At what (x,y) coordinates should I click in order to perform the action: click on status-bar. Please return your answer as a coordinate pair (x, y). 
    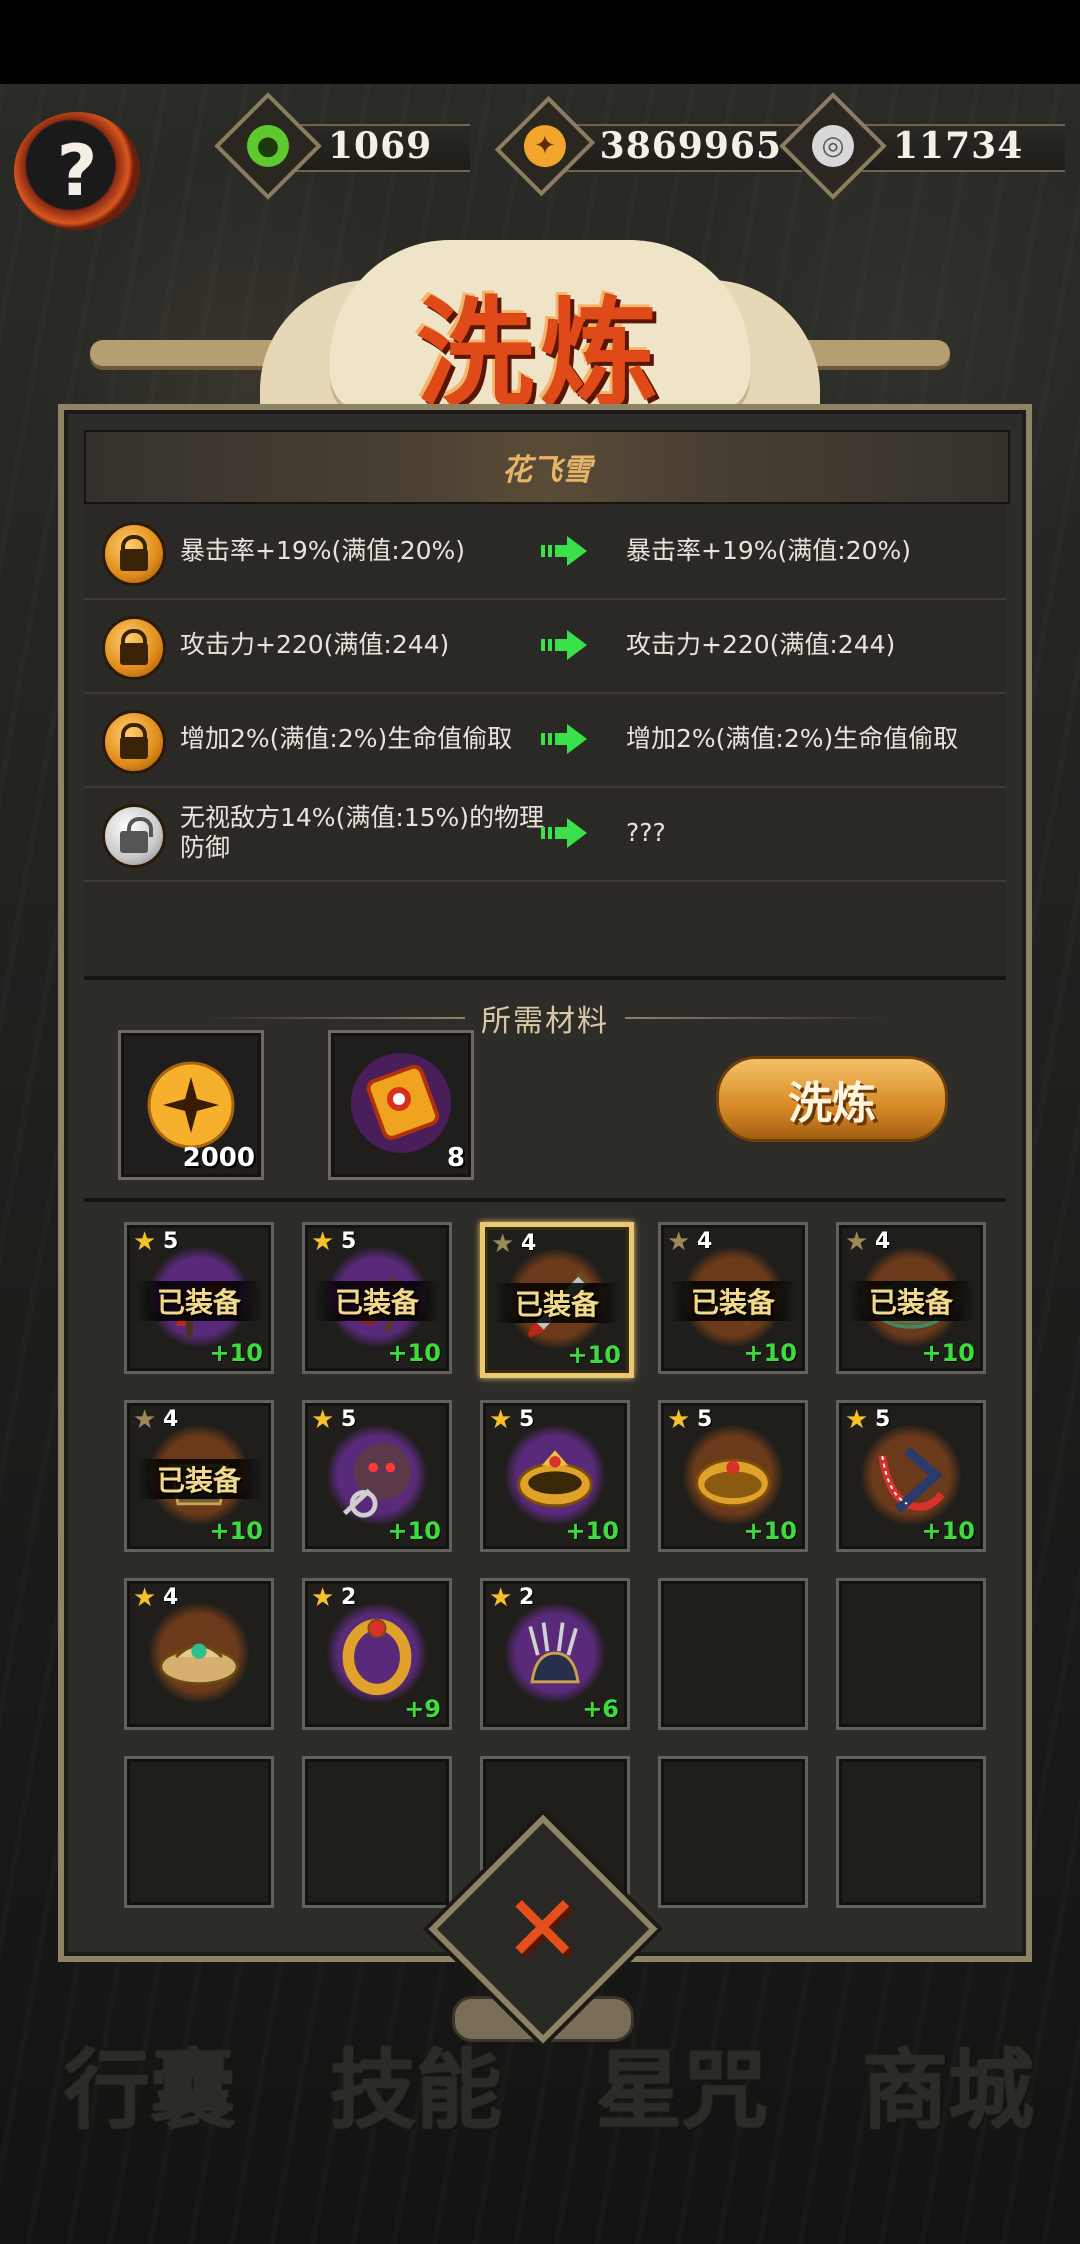
    Looking at the image, I should click on (540, 42).